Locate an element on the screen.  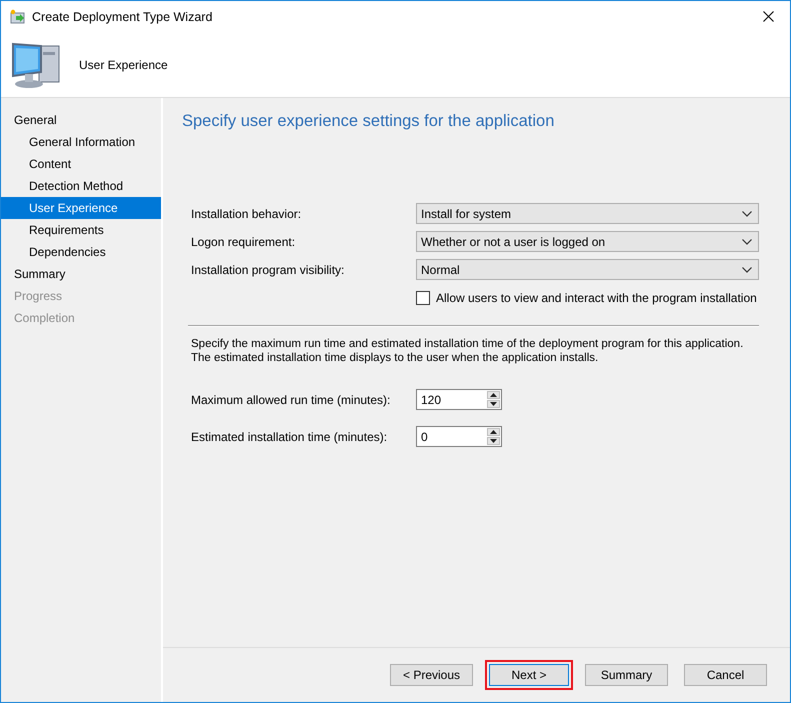
sidebar-item: User Experience is located at coordinates (81, 208).